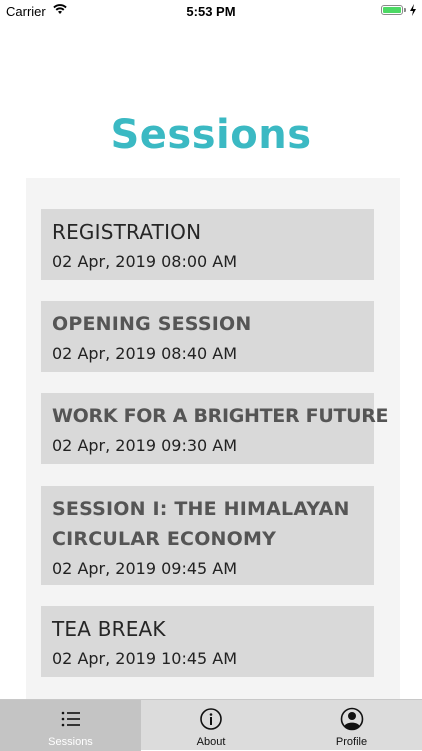  Describe the element at coordinates (211, 719) in the screenshot. I see `info-icon` at that location.